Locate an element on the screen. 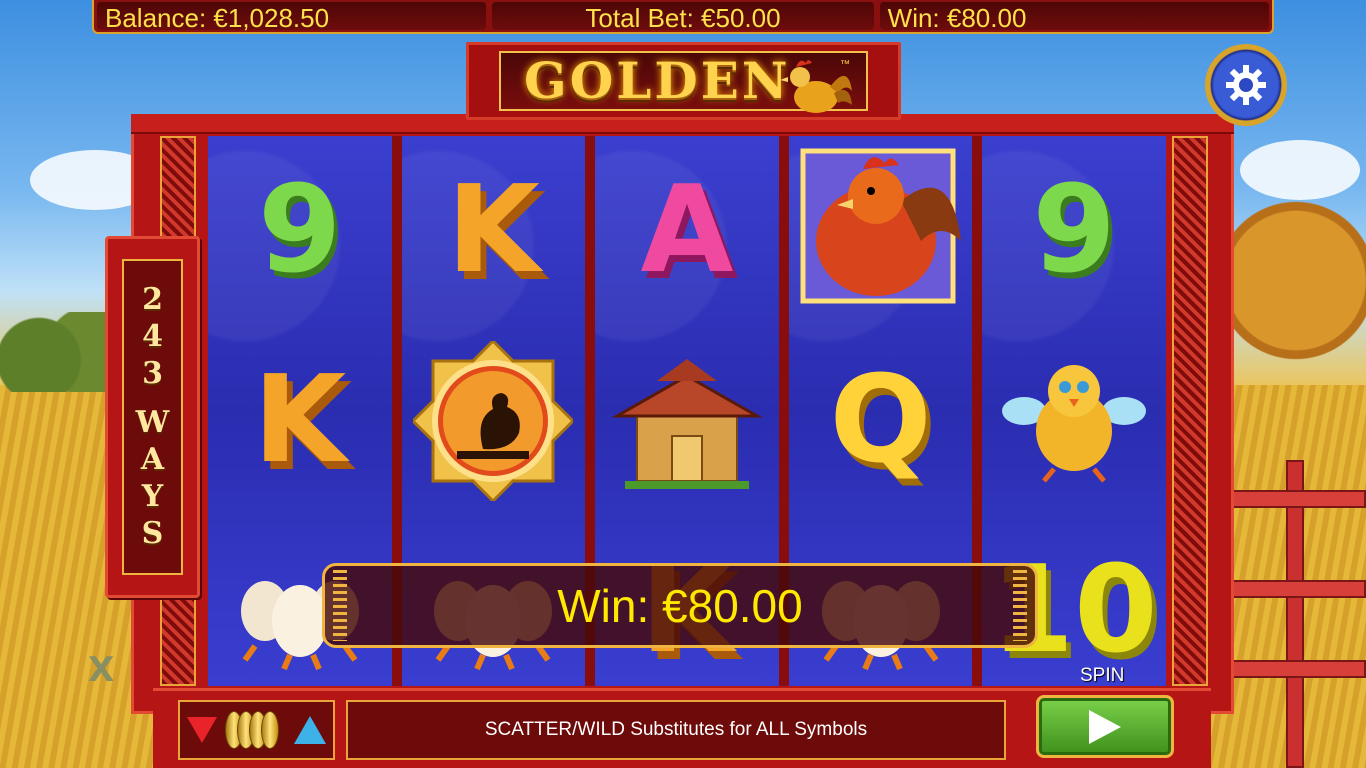 The width and height of the screenshot is (1366, 768). spin-label: SPIN is located at coordinates (1102, 675).